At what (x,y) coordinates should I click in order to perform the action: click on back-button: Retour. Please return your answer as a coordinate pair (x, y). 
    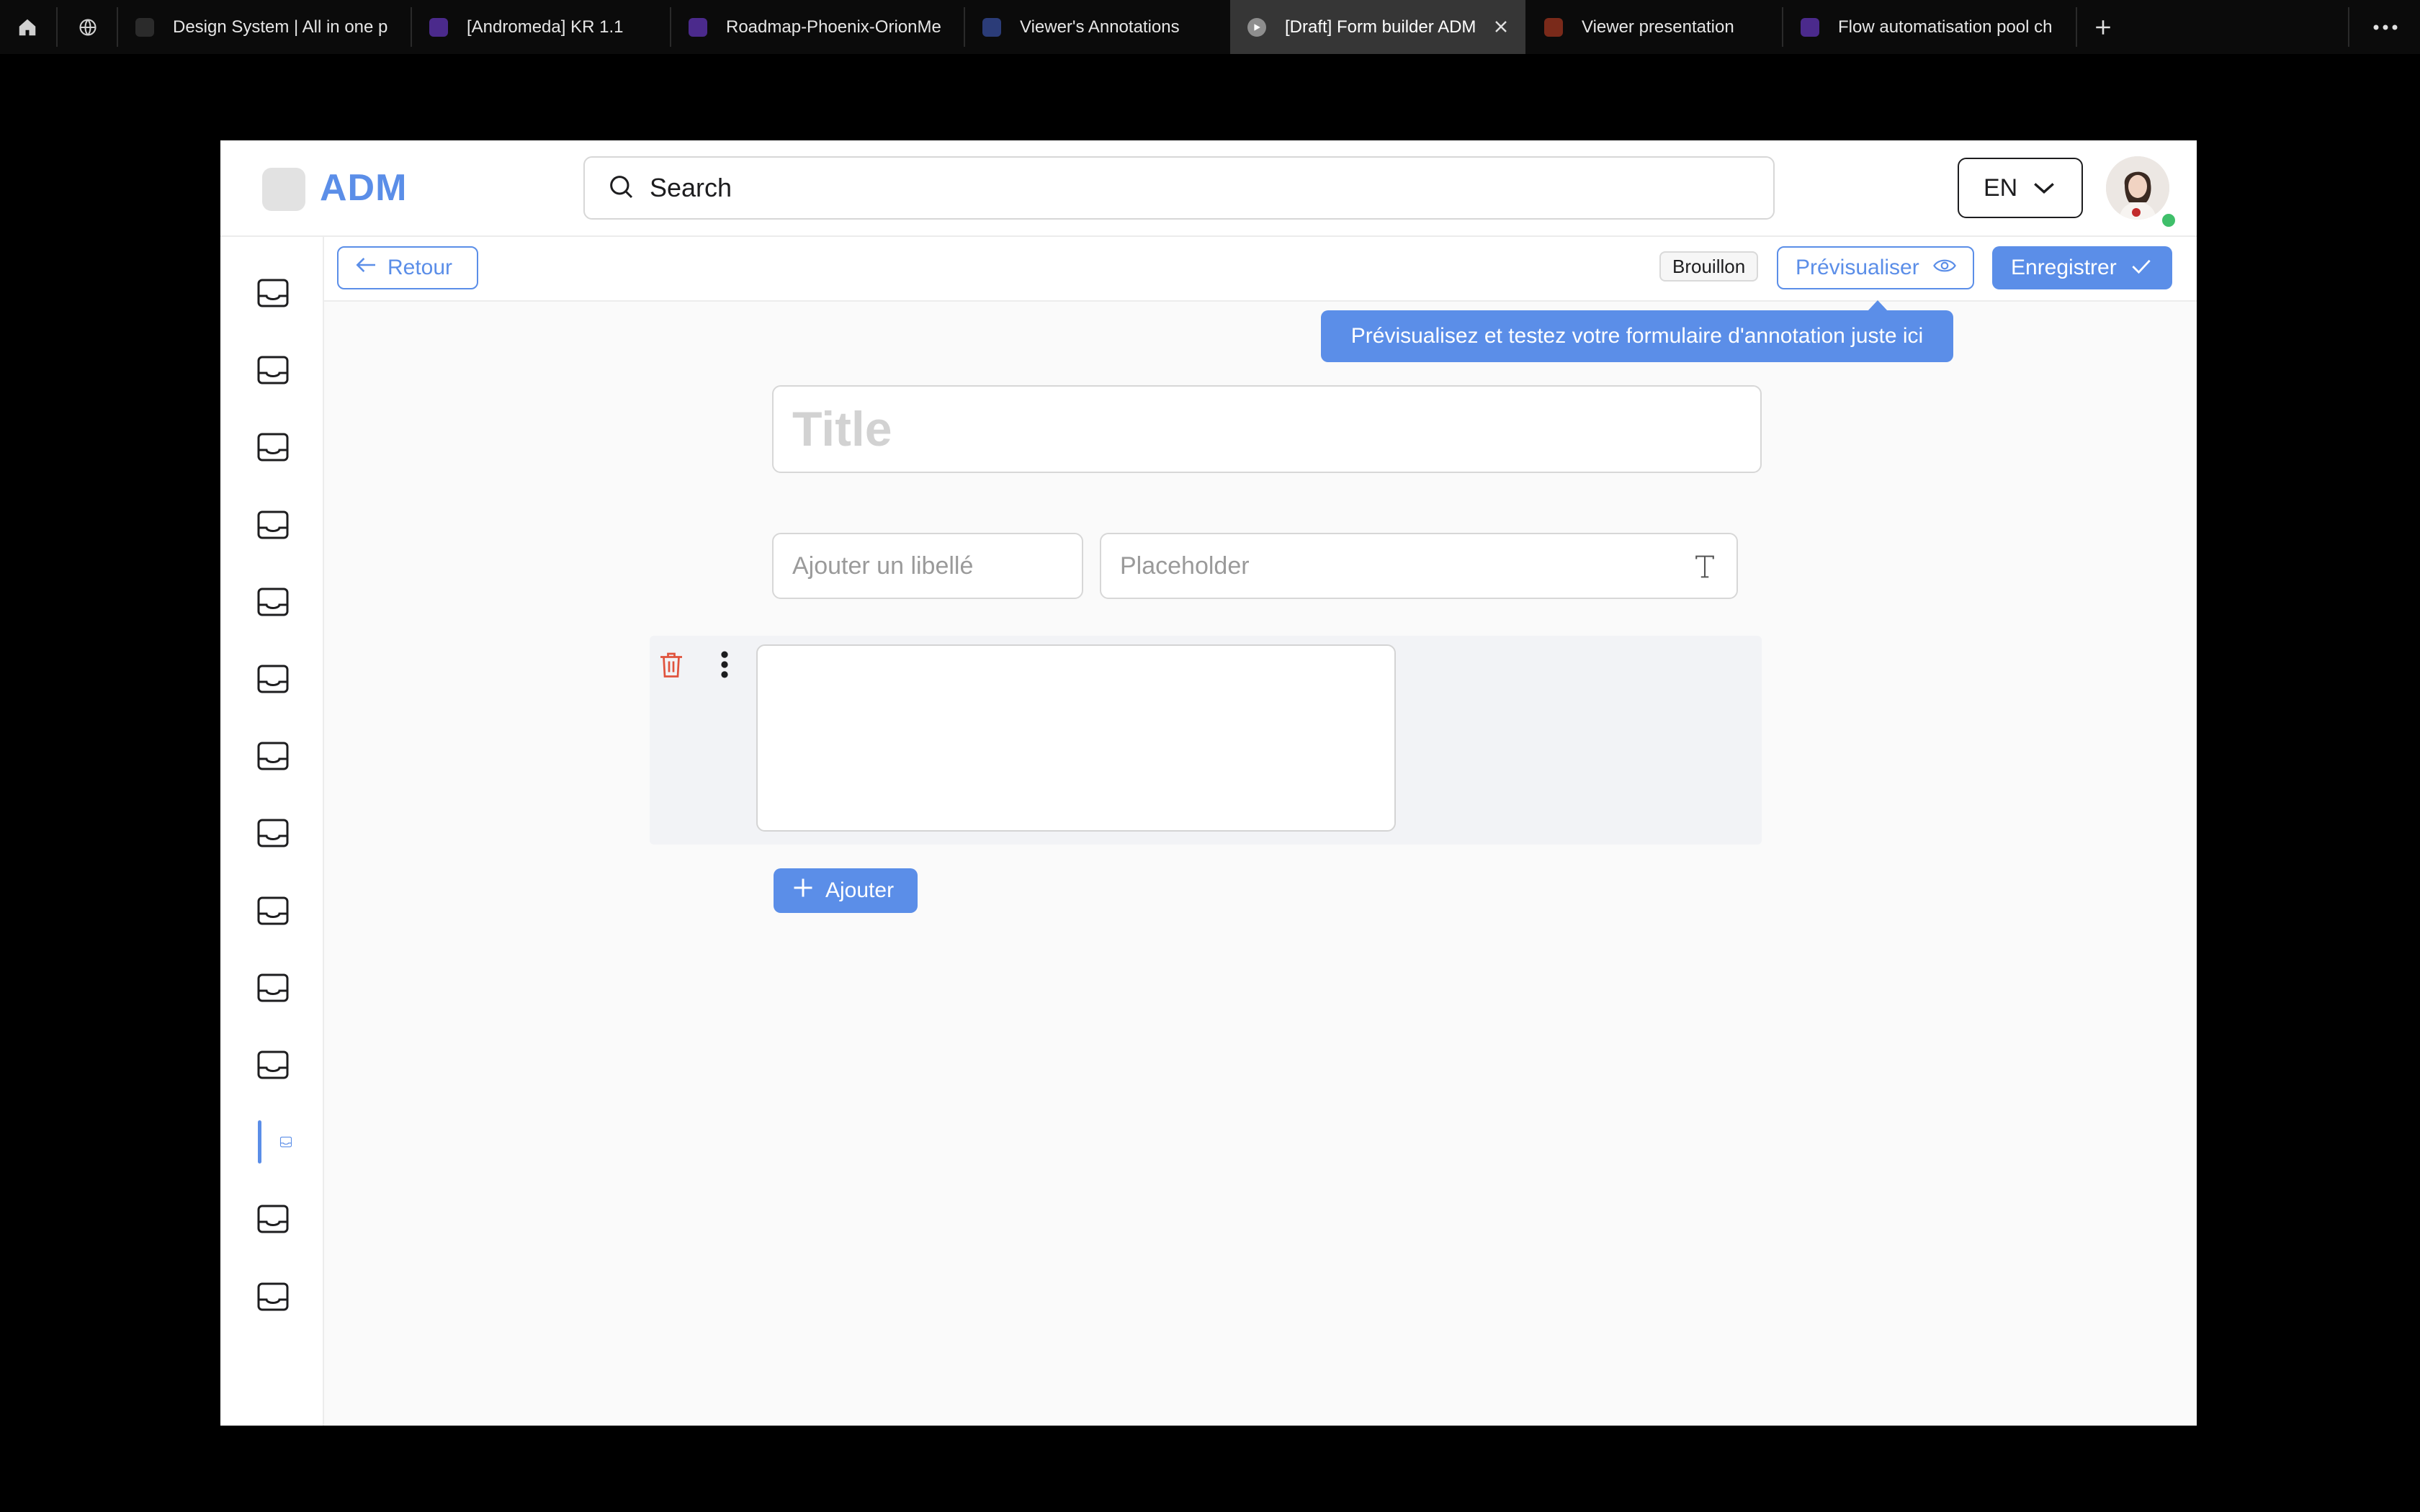
    Looking at the image, I should click on (407, 267).